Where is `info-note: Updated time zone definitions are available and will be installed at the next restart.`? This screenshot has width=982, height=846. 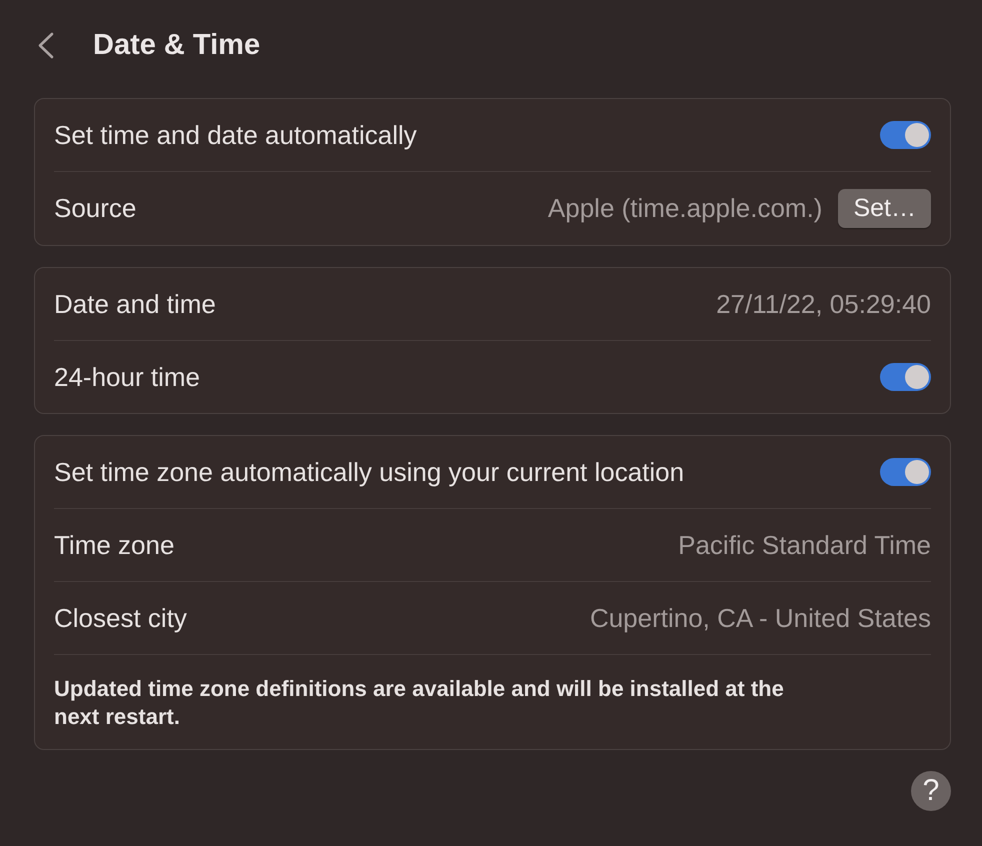 info-note: Updated time zone definitions are available and will be installed at the next restart. is located at coordinates (419, 703).